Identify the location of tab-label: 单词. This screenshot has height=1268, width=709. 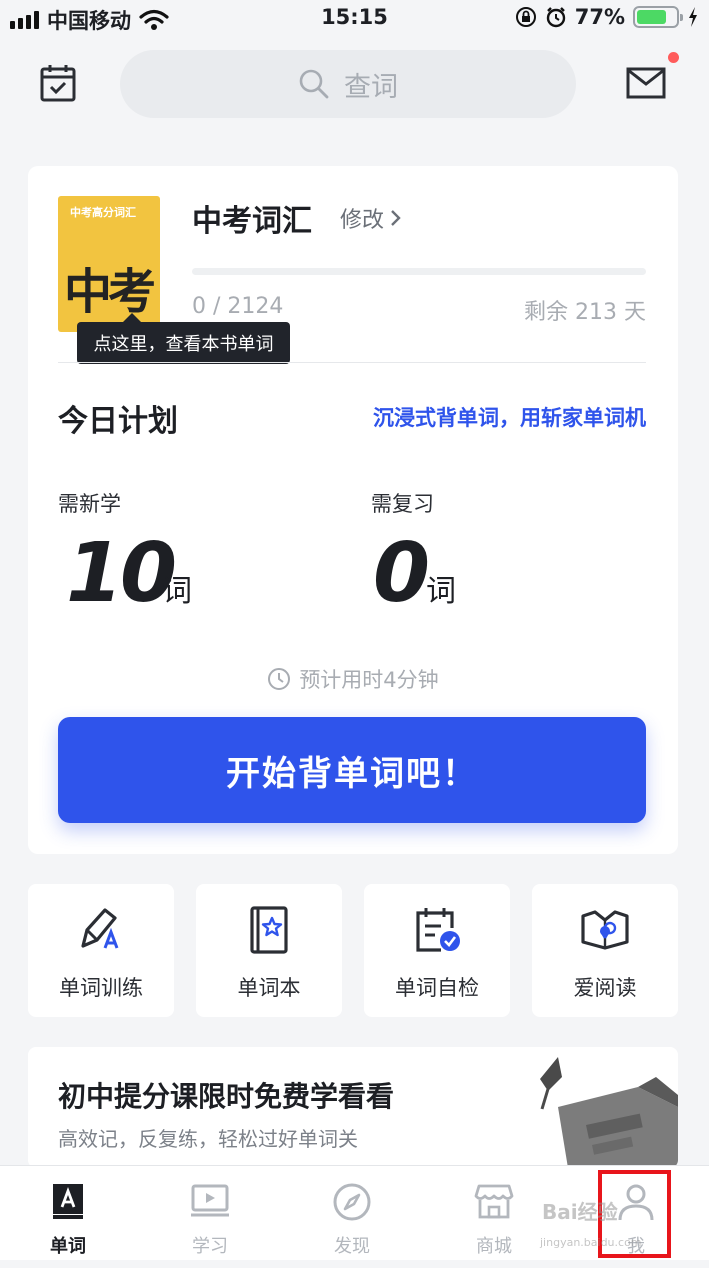
(68, 1246).